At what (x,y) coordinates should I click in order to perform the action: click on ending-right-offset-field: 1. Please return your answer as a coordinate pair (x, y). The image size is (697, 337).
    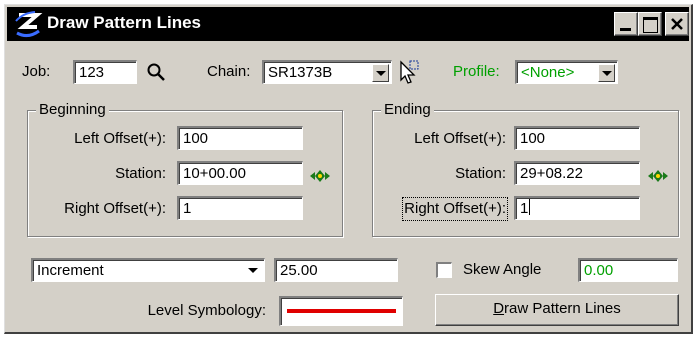
    Looking at the image, I should click on (577, 208).